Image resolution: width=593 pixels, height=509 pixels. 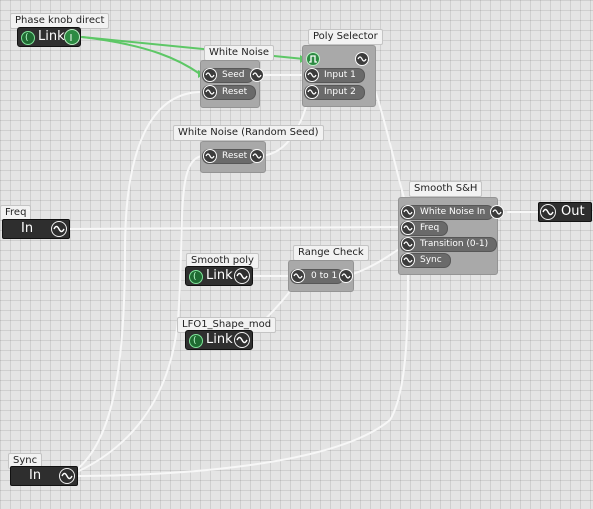 What do you see at coordinates (239, 53) in the screenshot?
I see `white-noise-title: White Noise` at bounding box center [239, 53].